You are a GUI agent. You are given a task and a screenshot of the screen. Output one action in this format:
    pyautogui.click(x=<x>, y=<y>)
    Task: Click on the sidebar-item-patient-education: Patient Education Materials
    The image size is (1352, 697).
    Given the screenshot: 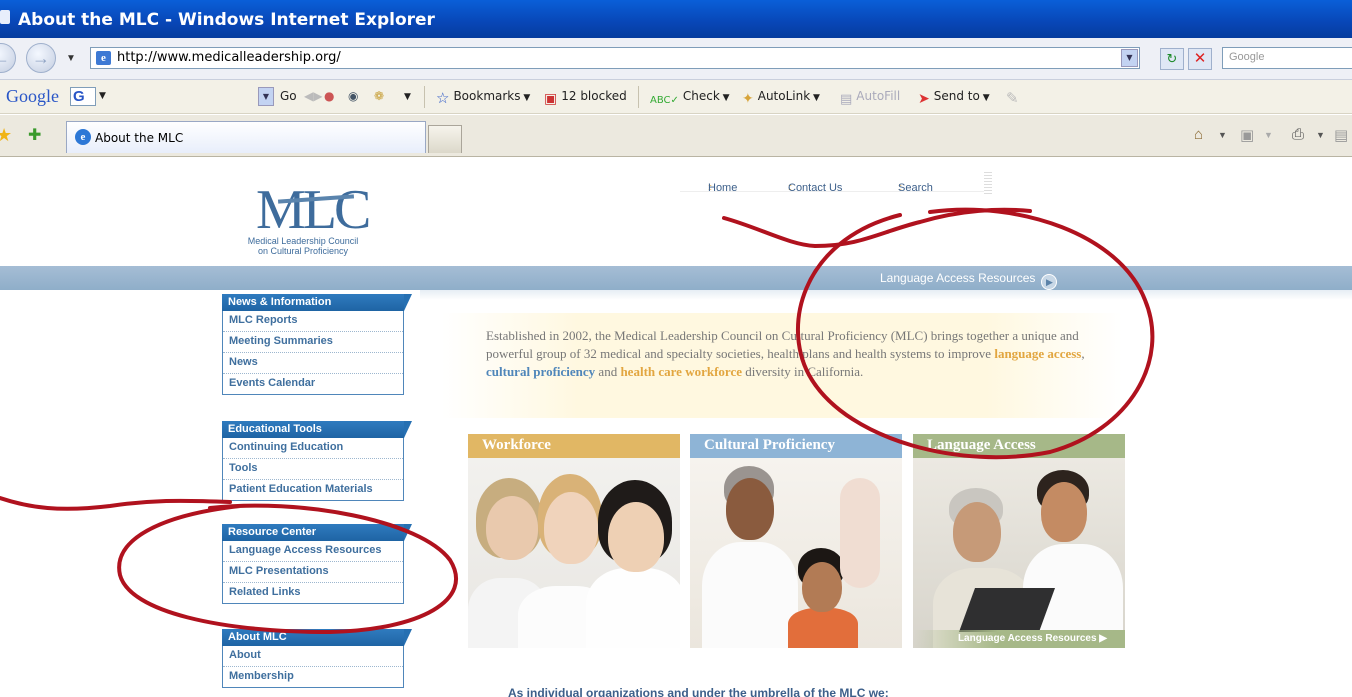 What is the action you would take?
    pyautogui.click(x=313, y=490)
    